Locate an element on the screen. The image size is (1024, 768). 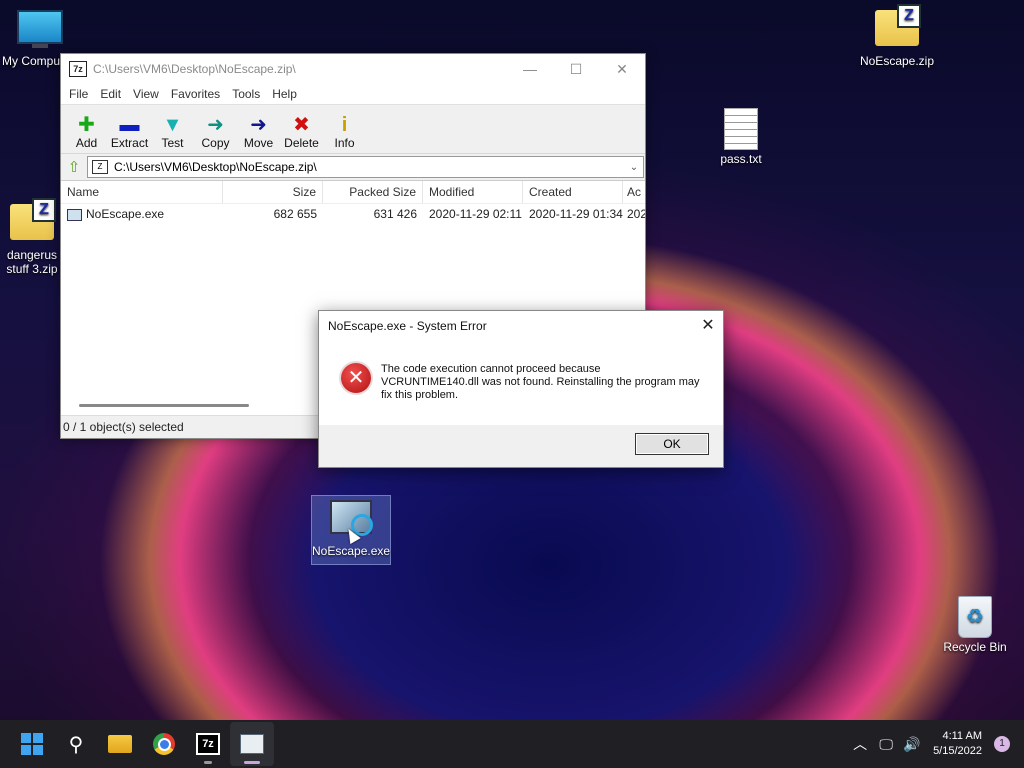
copy-button: ➜ Copy is located at coordinates (215, 133).